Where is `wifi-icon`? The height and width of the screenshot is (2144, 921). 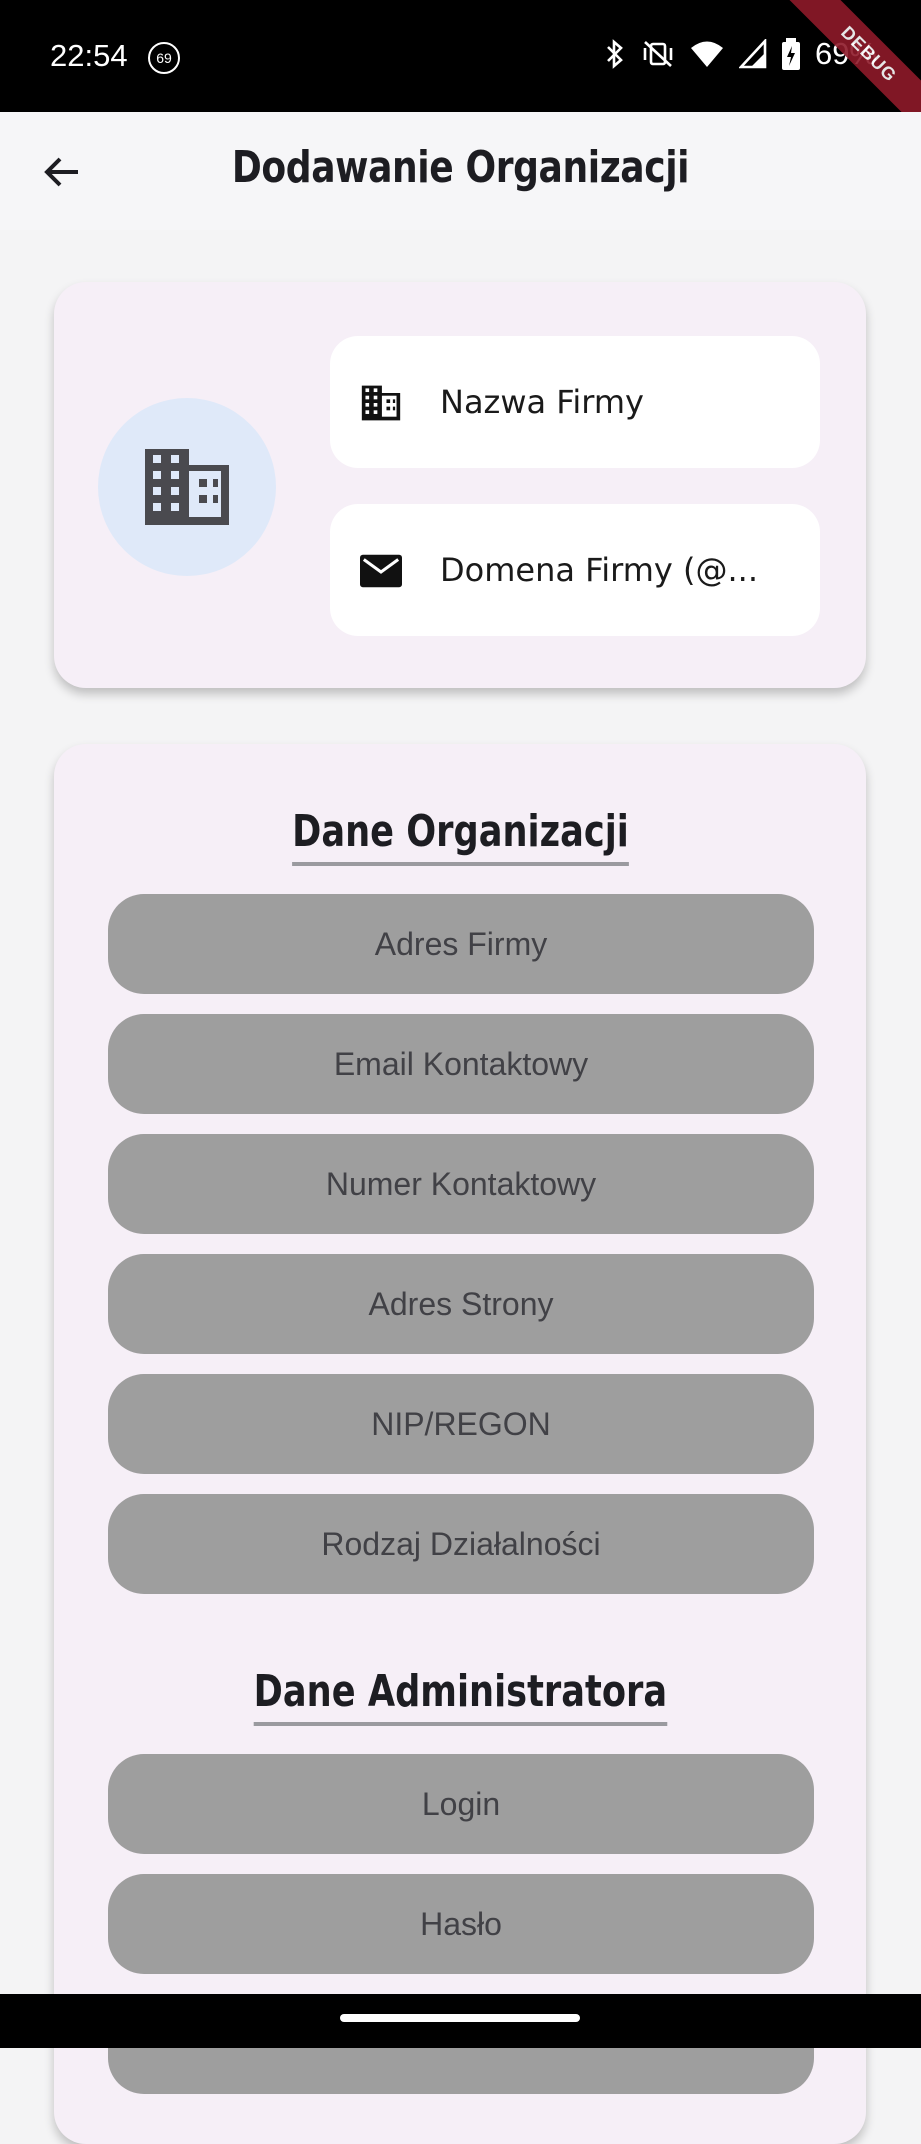
wifi-icon is located at coordinates (706, 54).